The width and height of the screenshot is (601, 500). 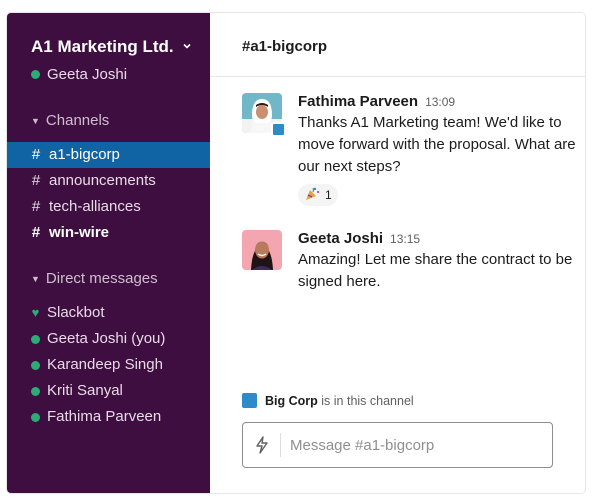 I want to click on reaction-count: 1, so click(x=328, y=195).